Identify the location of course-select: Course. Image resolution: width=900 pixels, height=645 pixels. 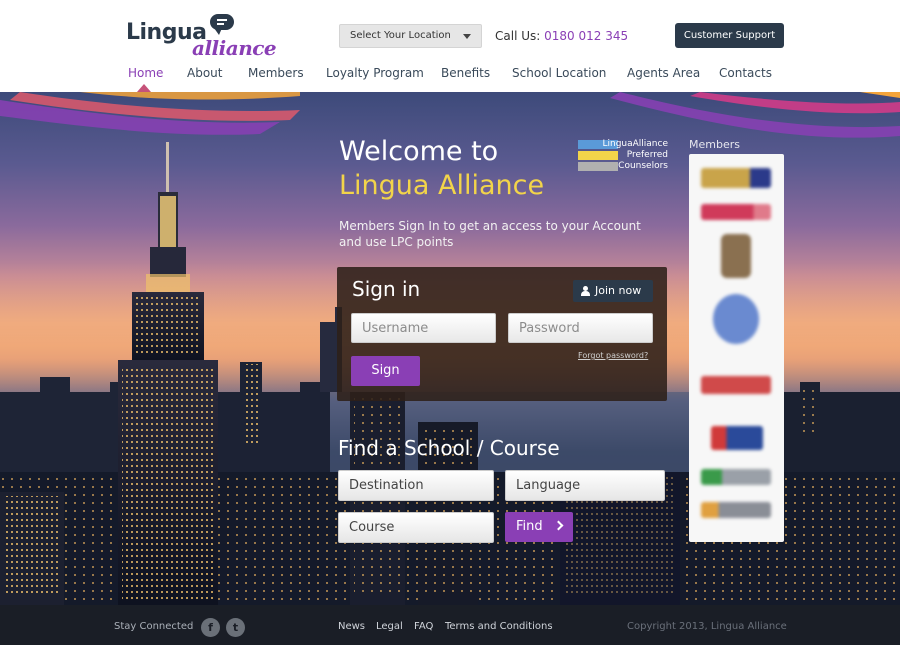
(416, 527).